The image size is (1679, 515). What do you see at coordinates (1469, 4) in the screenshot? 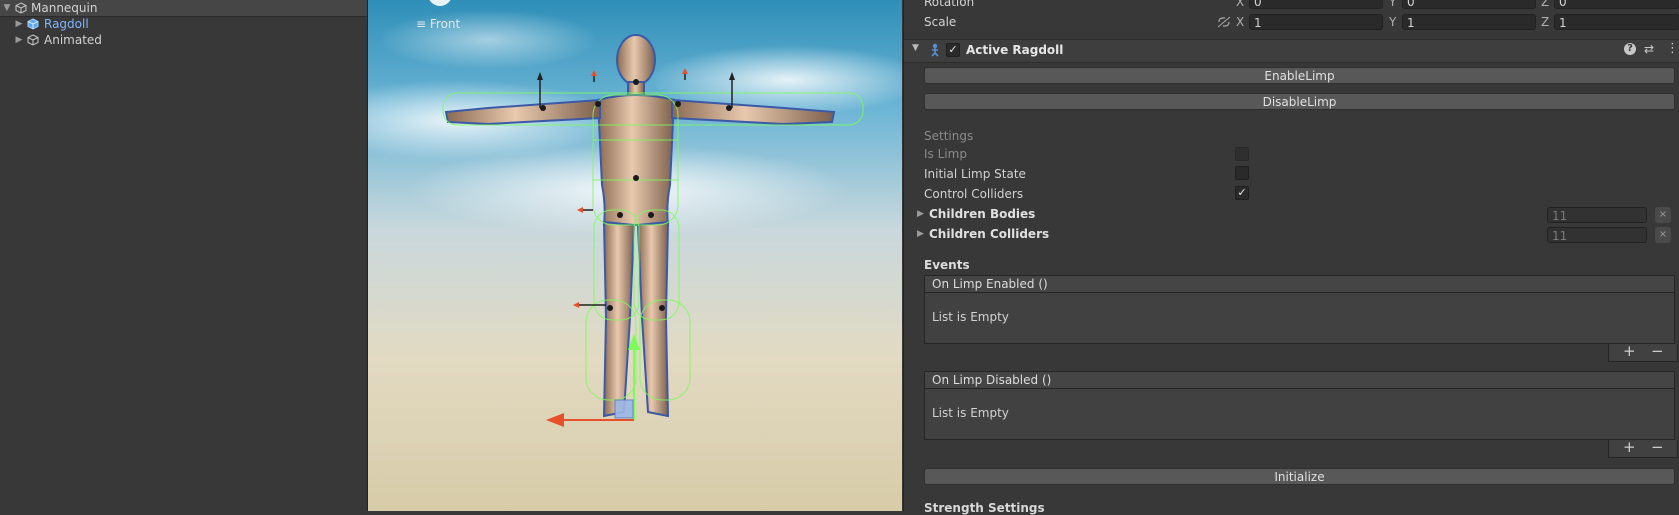
I see `rotation-y-field: 0` at bounding box center [1469, 4].